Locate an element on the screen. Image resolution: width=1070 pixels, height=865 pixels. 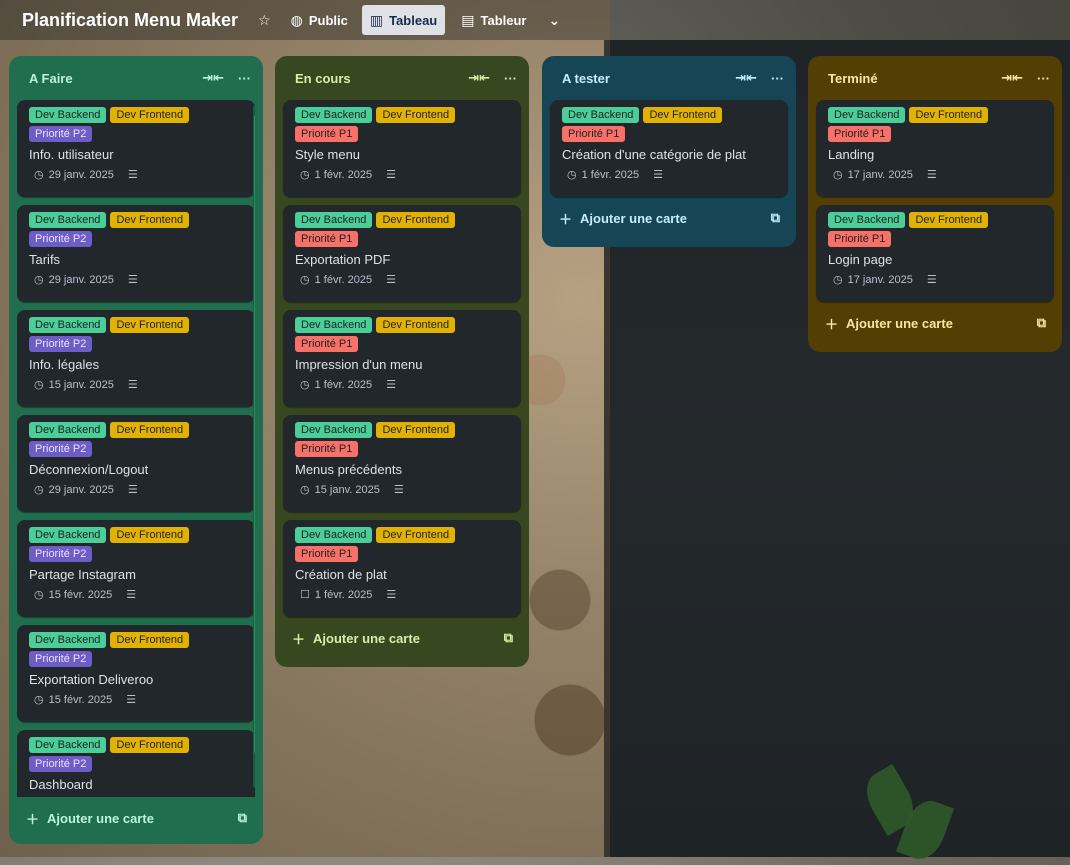
view-table-button: ▤ Tableur is located at coordinates (493, 20).